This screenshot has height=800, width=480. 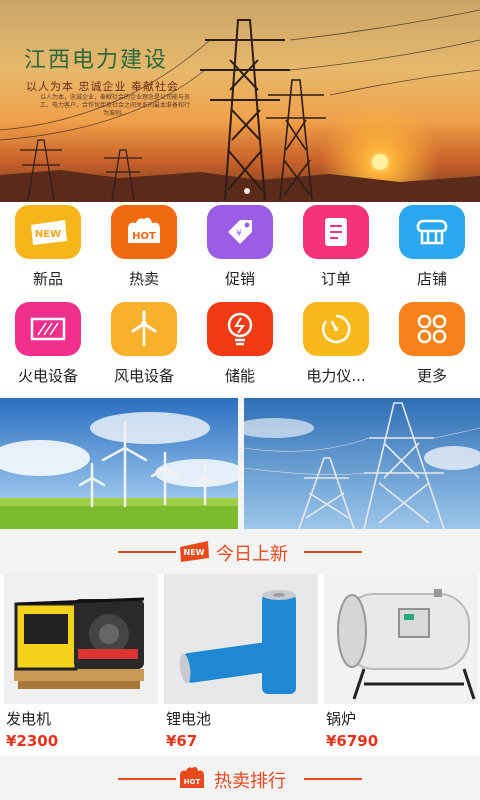 What do you see at coordinates (189, 719) in the screenshot?
I see `product-name: 锂电池` at bounding box center [189, 719].